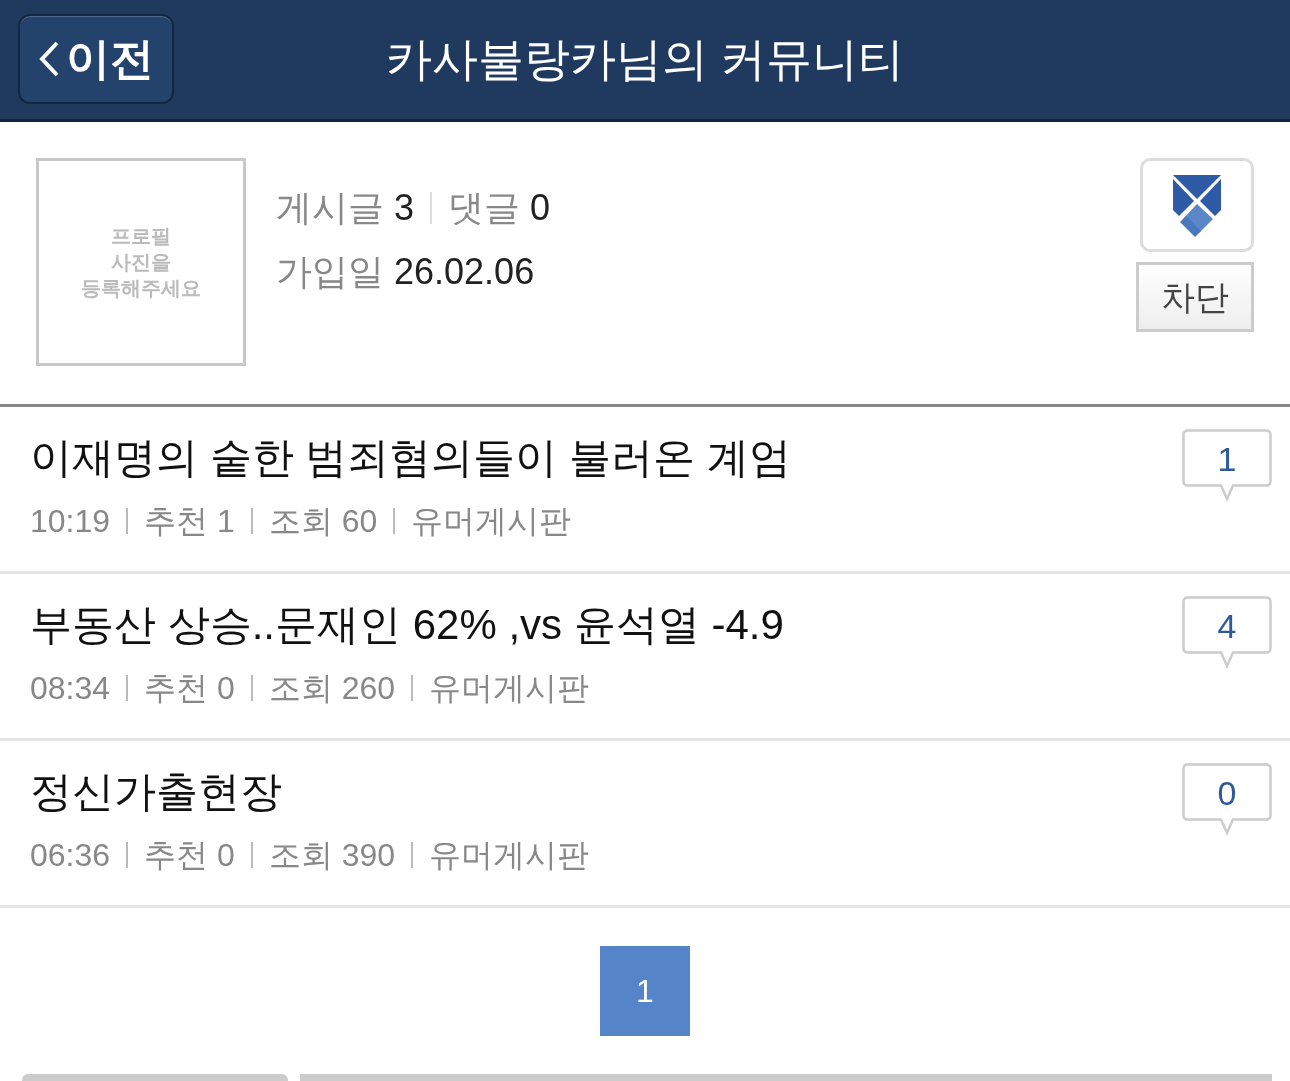  I want to click on post-time: 10:19, so click(70, 522).